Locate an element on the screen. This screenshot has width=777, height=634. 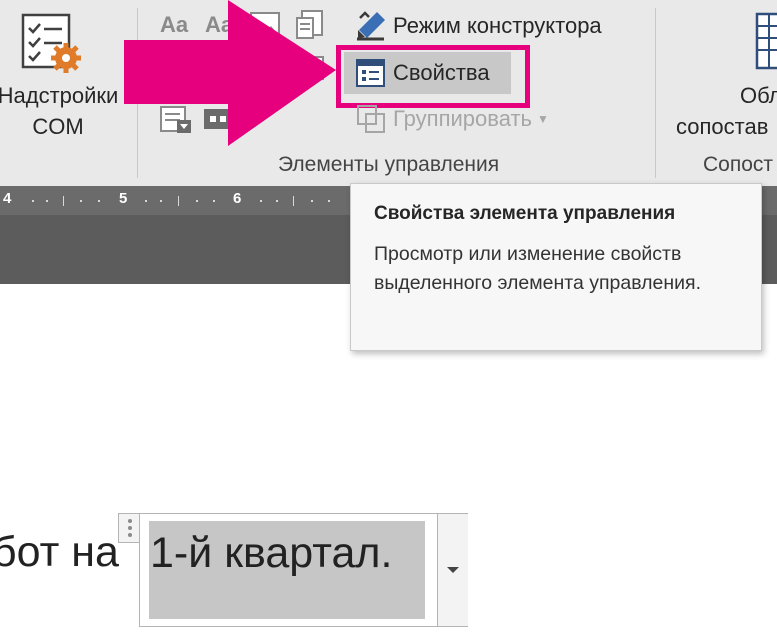
dropdown-content-control: 1-й квартал. is located at coordinates (303, 570).